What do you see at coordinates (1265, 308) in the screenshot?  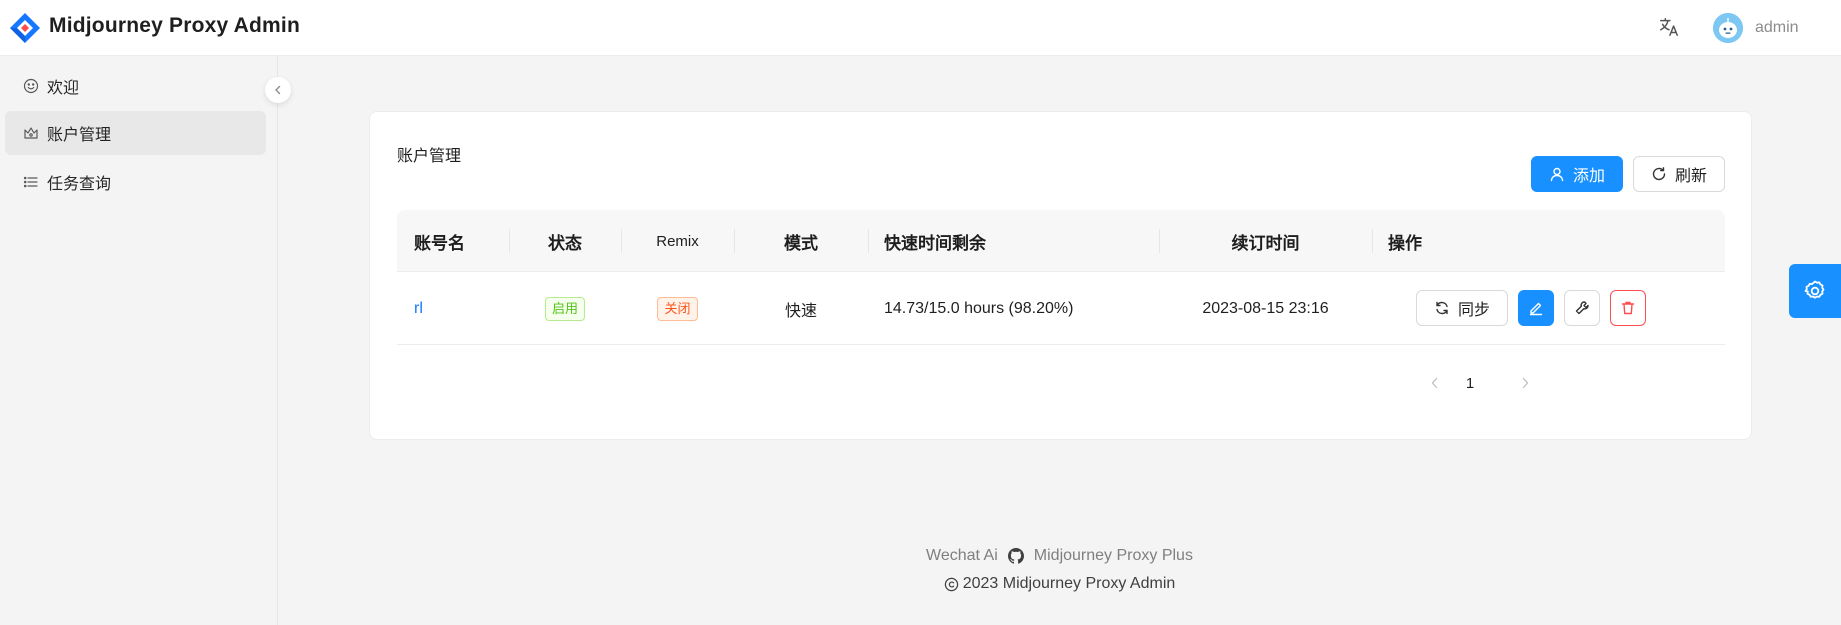 I see `renew-time-cell: 2023-08-15 23:16` at bounding box center [1265, 308].